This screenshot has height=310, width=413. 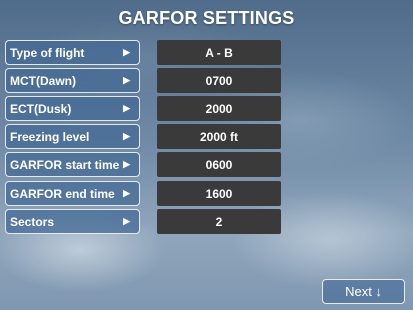 What do you see at coordinates (72, 221) in the screenshot?
I see `sectors-button: Sectors ▶` at bounding box center [72, 221].